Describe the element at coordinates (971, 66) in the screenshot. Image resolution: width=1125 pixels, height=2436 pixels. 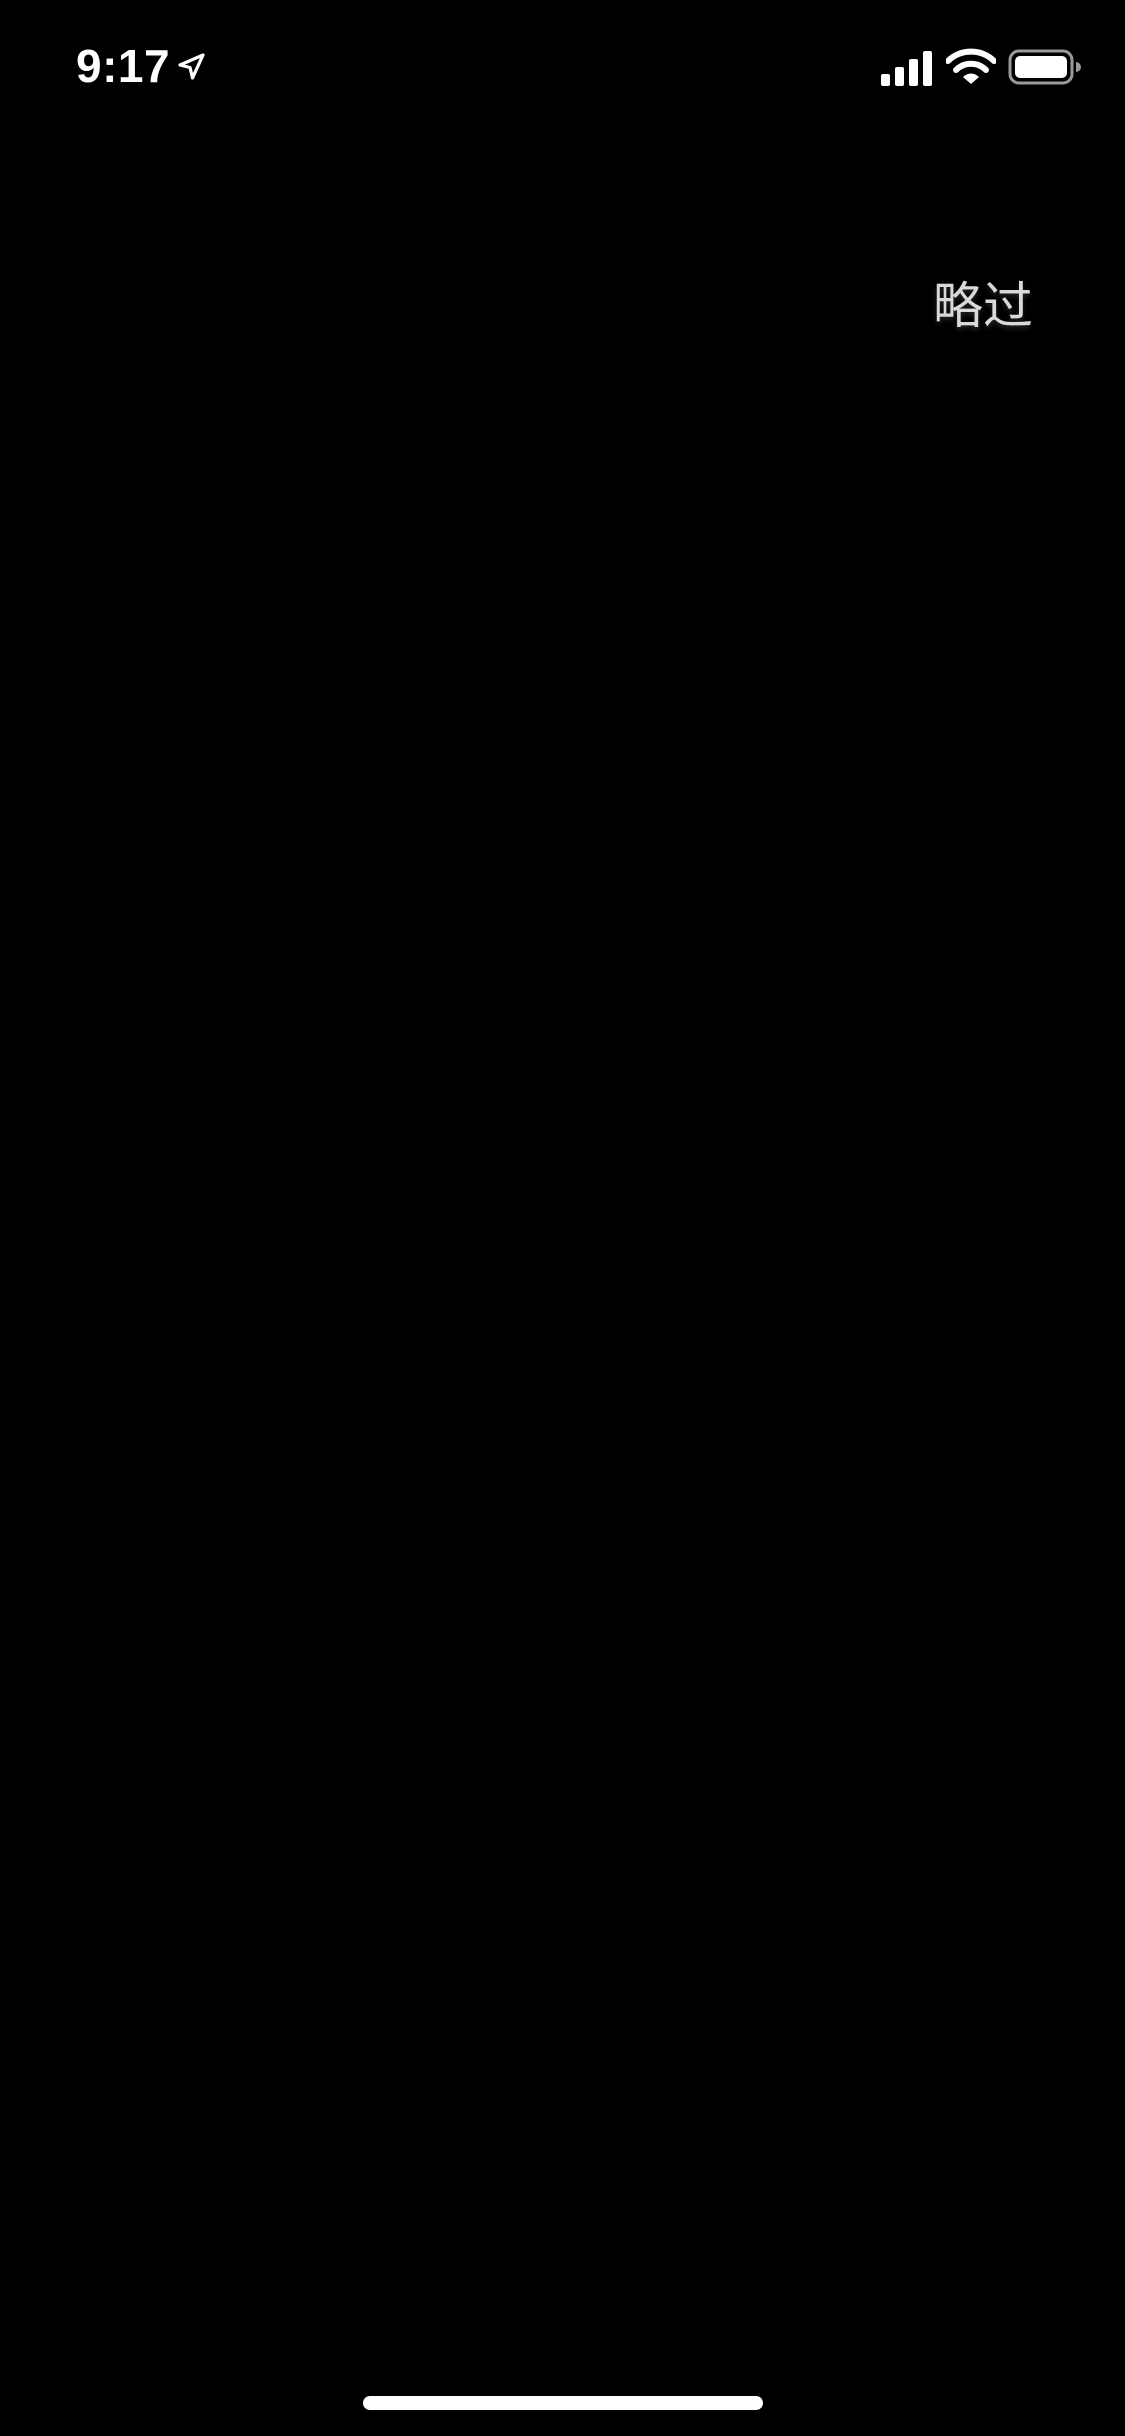
I see `wifi-icon` at that location.